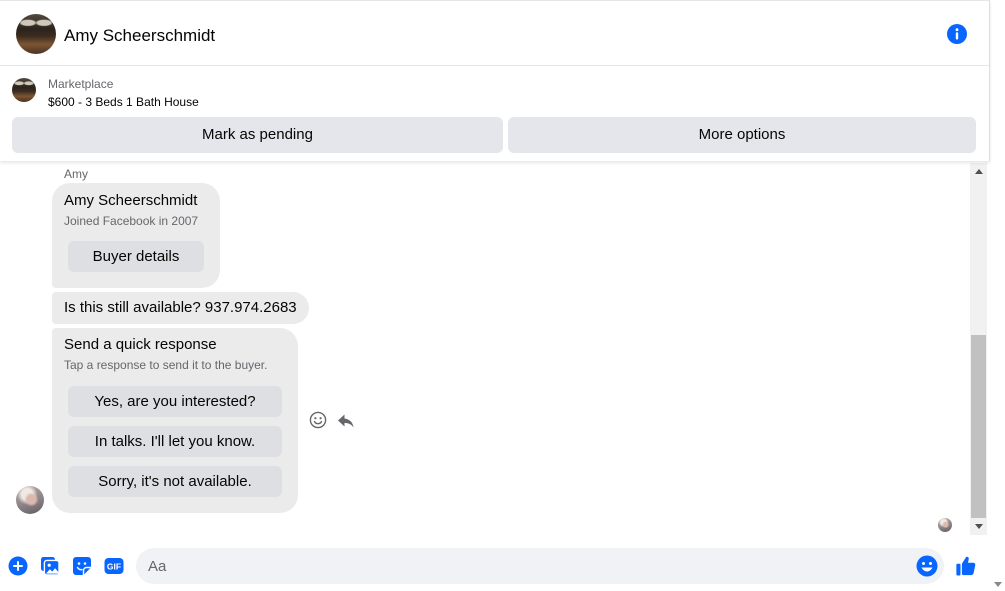 The width and height of the screenshot is (1005, 591). I want to click on message-input, so click(528, 566).